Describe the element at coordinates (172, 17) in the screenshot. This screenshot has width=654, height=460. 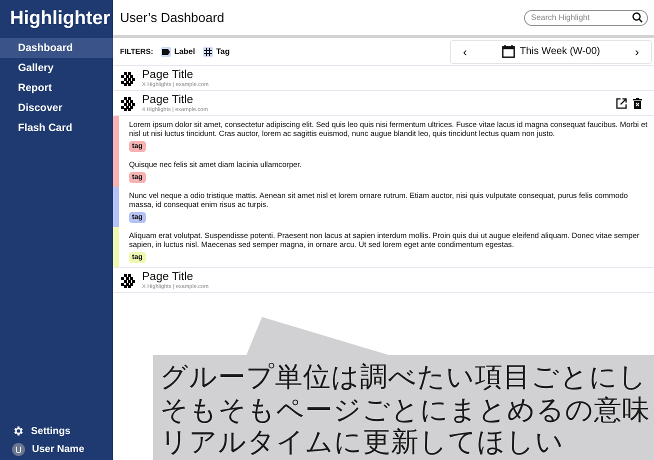
I see `page-heading: User’s Dashboard` at that location.